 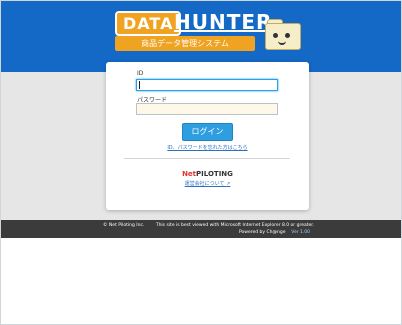 What do you see at coordinates (148, 23) in the screenshot?
I see `logo-badge: DATA` at bounding box center [148, 23].